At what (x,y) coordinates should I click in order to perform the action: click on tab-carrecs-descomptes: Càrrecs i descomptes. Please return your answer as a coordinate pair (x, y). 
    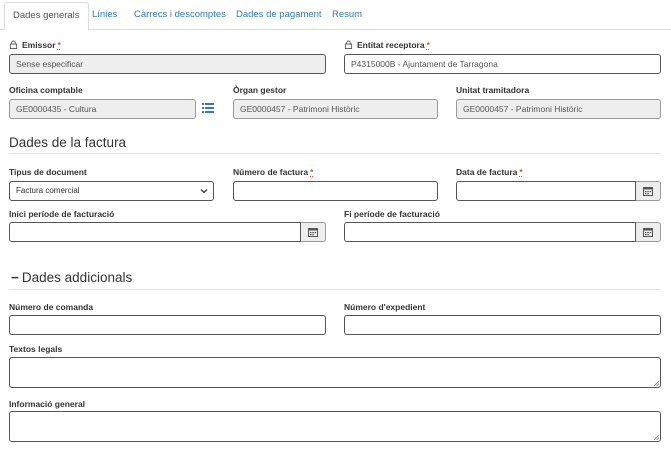
    Looking at the image, I should click on (180, 16).